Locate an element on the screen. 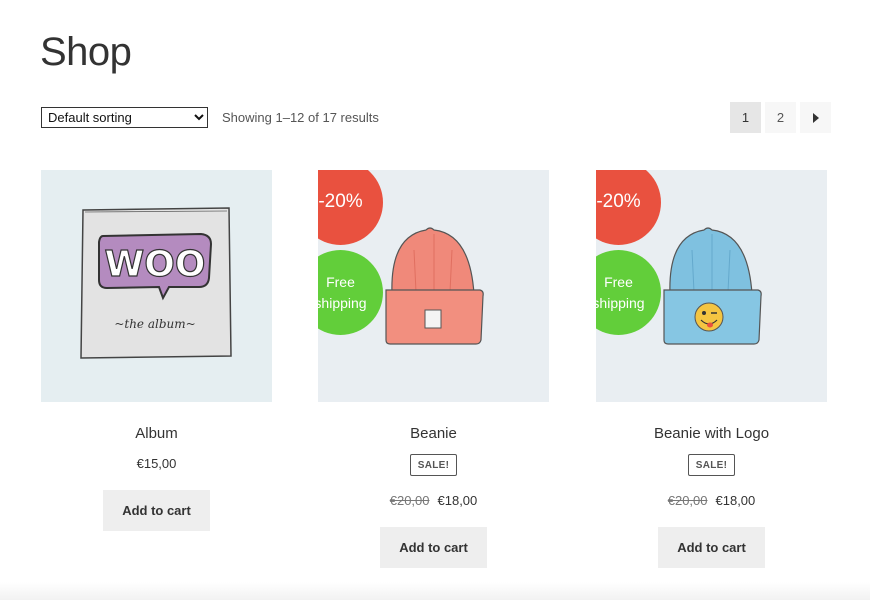 This screenshot has height=600, width=870. product-title: Album is located at coordinates (156, 434).